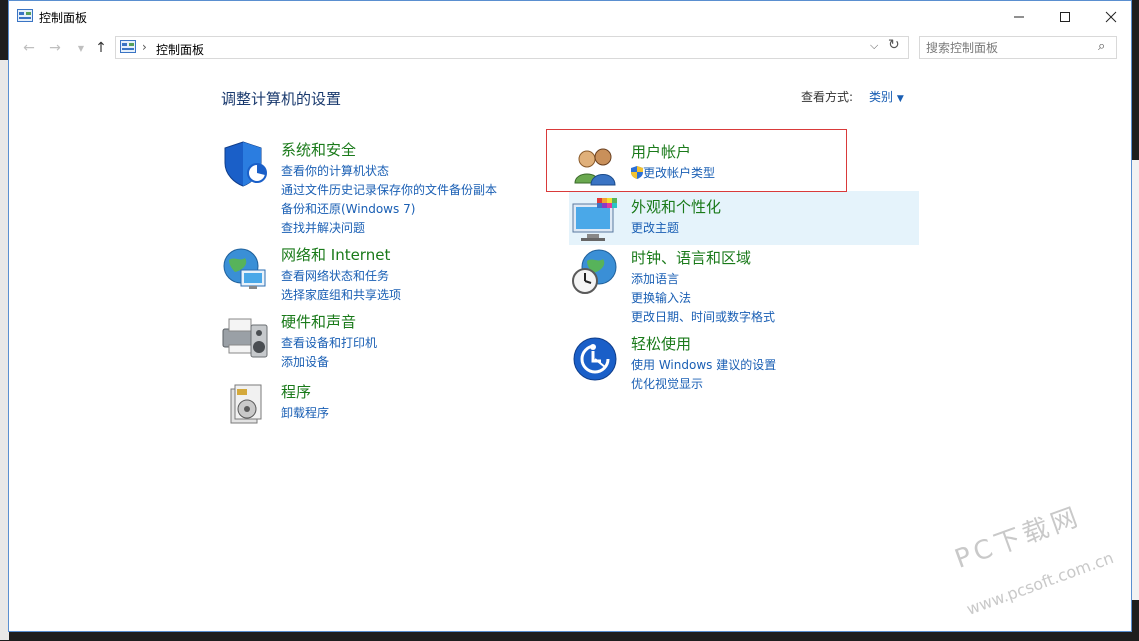 Image resolution: width=1139 pixels, height=641 pixels. I want to click on link-optimize-display: 优化视觉显示, so click(703, 384).